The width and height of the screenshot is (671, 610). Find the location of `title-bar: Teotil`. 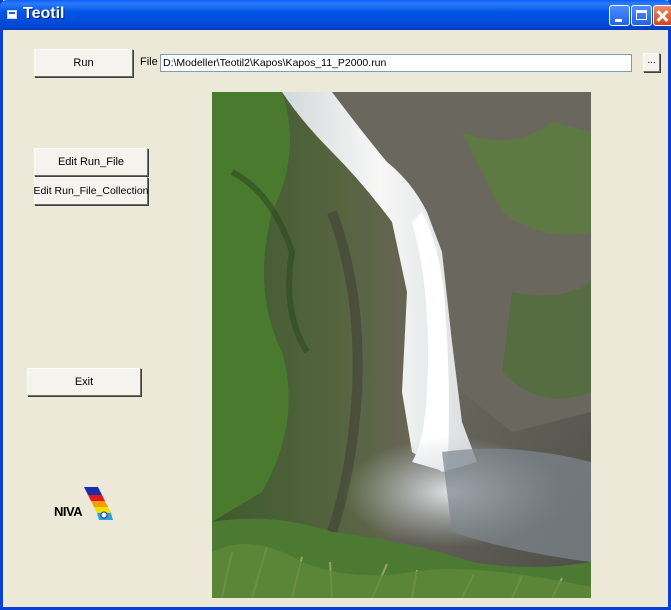

title-bar: Teotil is located at coordinates (335, 15).